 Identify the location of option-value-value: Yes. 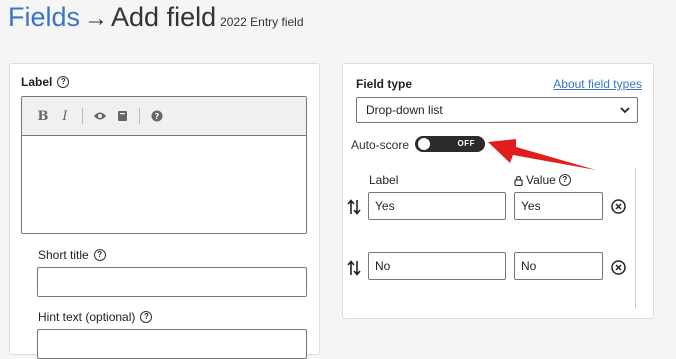
(531, 206).